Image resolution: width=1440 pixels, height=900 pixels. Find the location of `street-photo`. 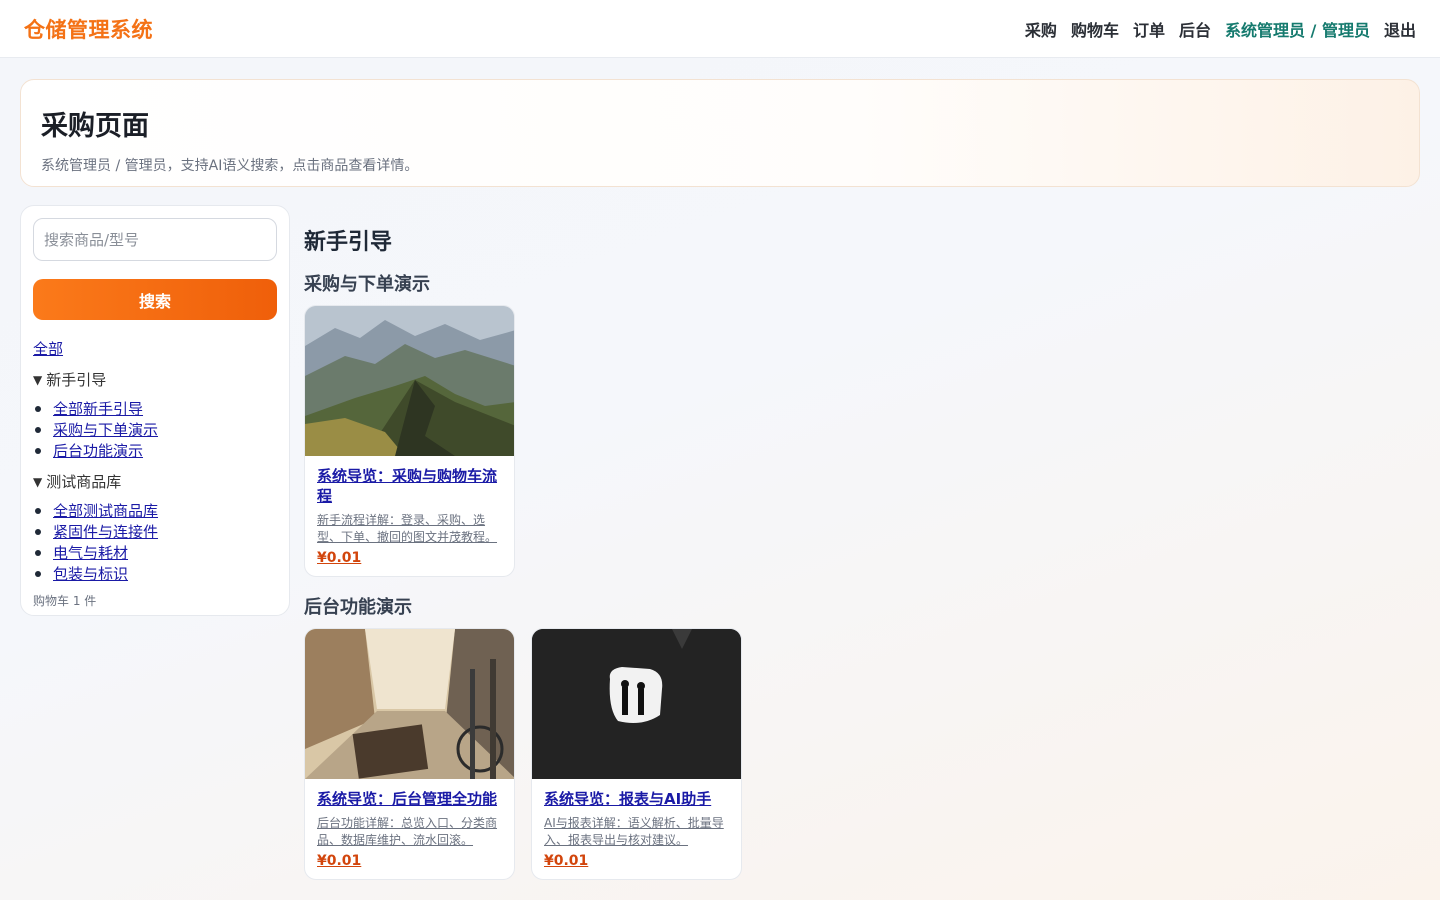

street-photo is located at coordinates (409, 704).